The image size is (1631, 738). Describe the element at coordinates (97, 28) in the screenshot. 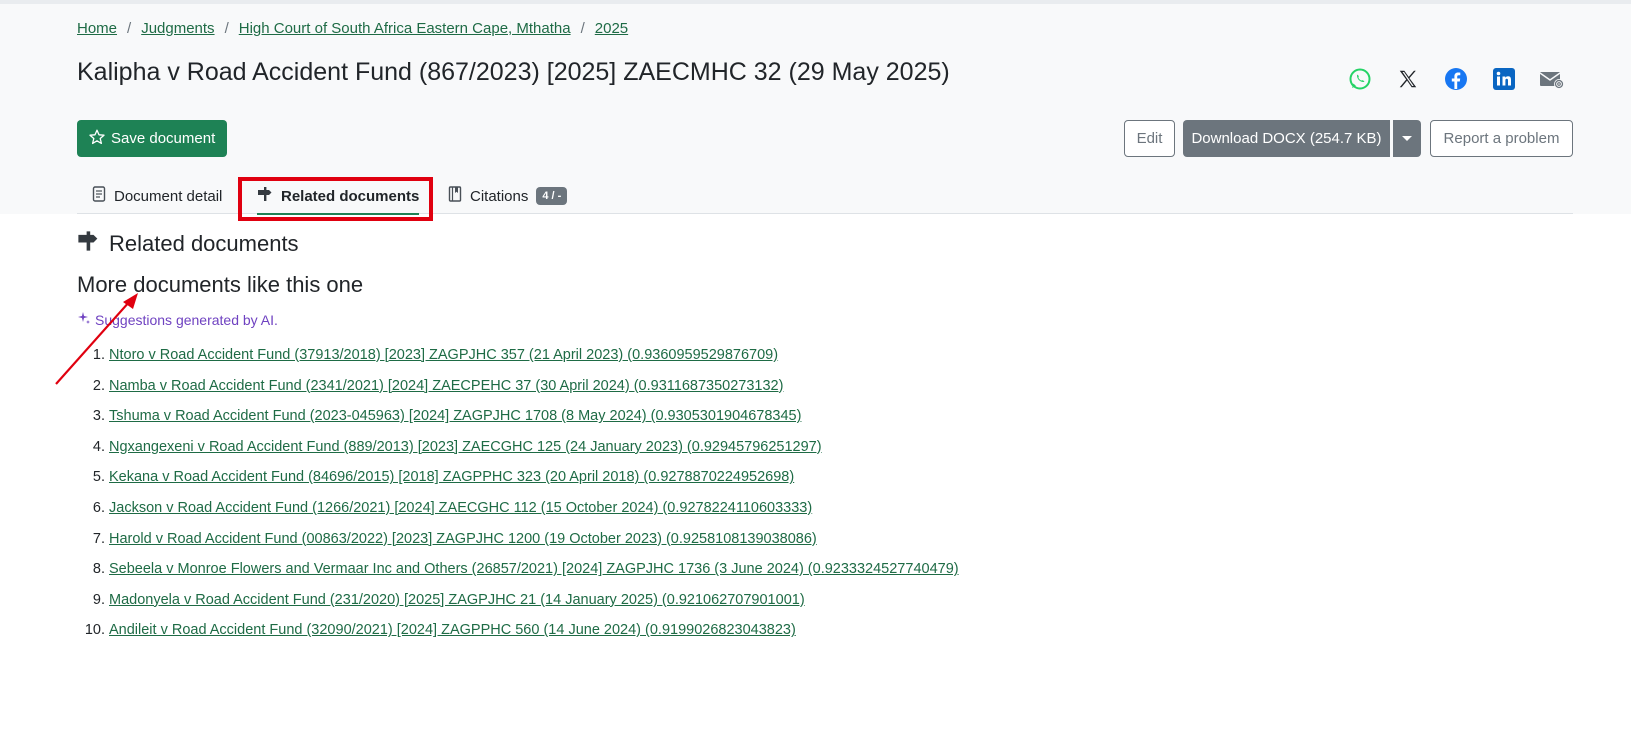

I see `breadcrumb-home: Home` at that location.